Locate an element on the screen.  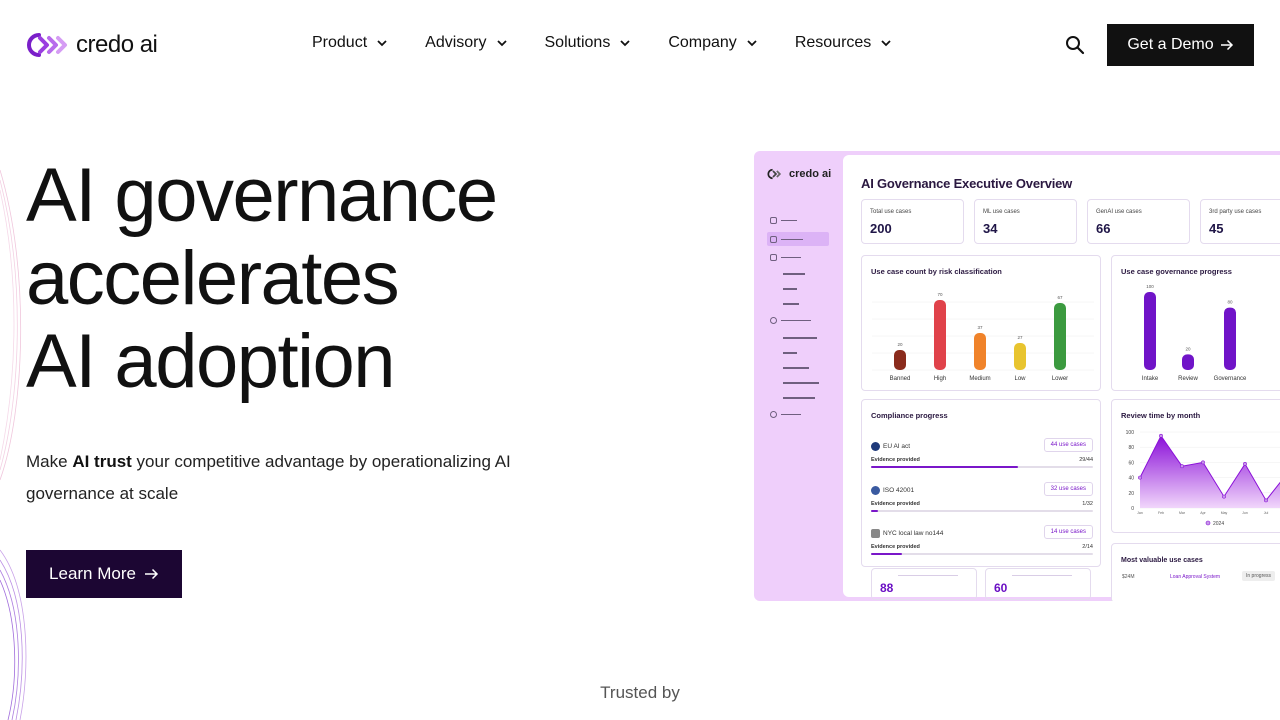
kpi-card-ml: ML use cases 34 is located at coordinates (1025, 221).